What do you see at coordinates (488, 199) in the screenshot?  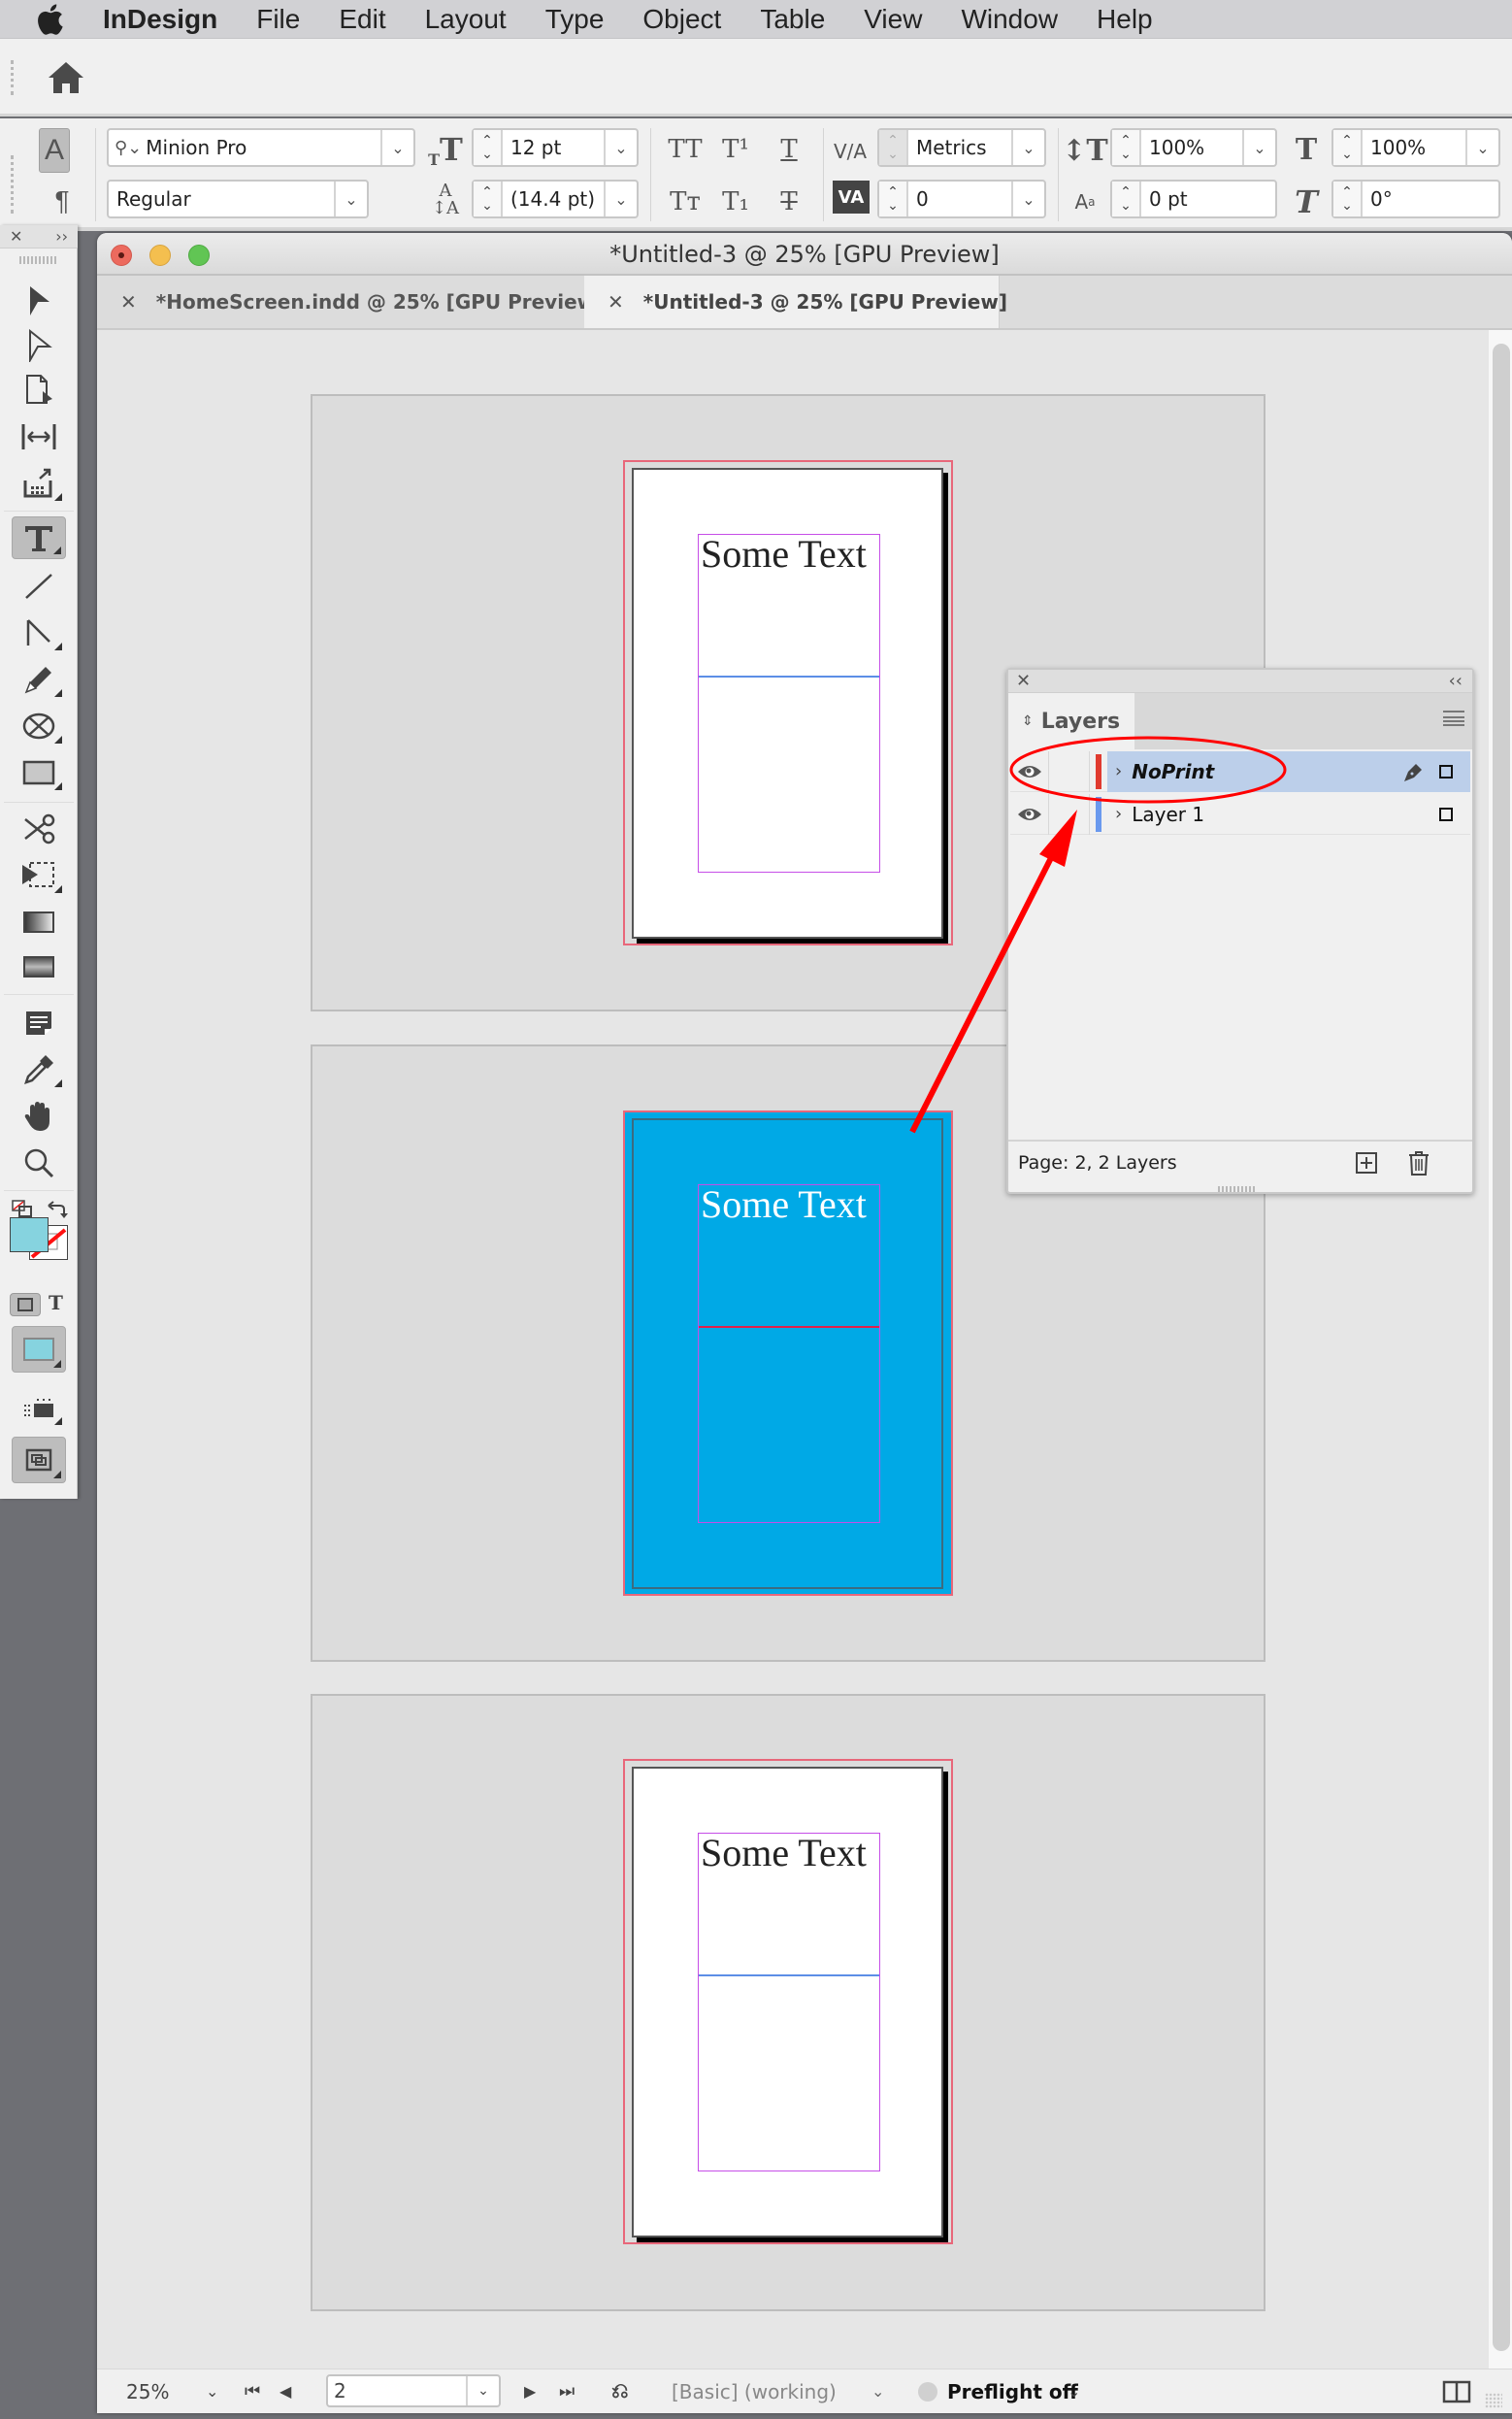 I see `leading-stepper: ⌃ ⌄` at bounding box center [488, 199].